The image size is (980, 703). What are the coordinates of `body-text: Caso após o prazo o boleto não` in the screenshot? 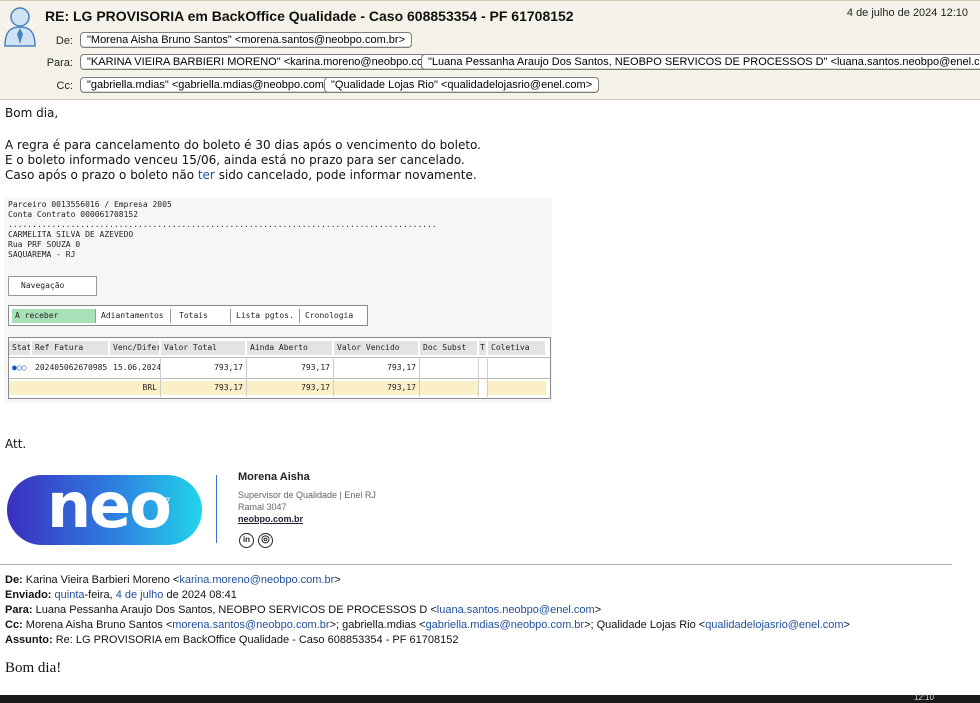 It's located at (101, 175).